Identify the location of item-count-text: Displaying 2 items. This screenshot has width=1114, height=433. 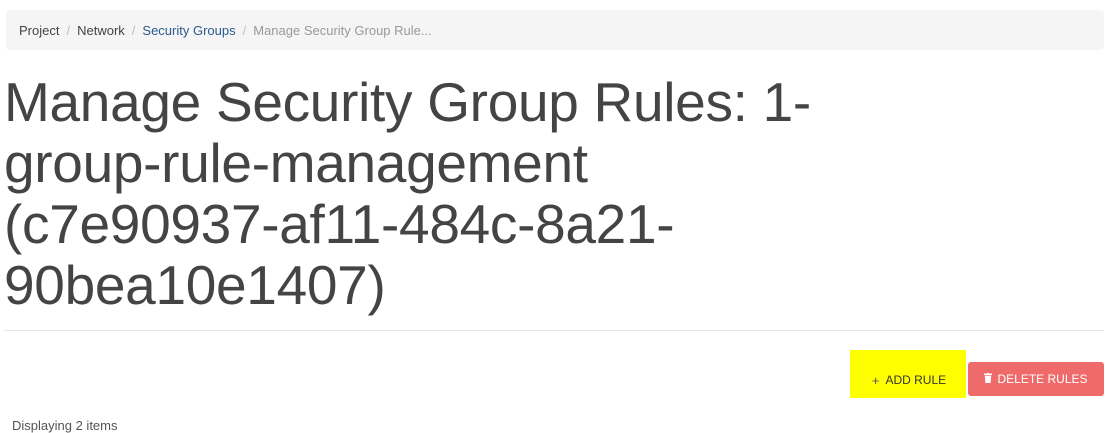
(65, 425).